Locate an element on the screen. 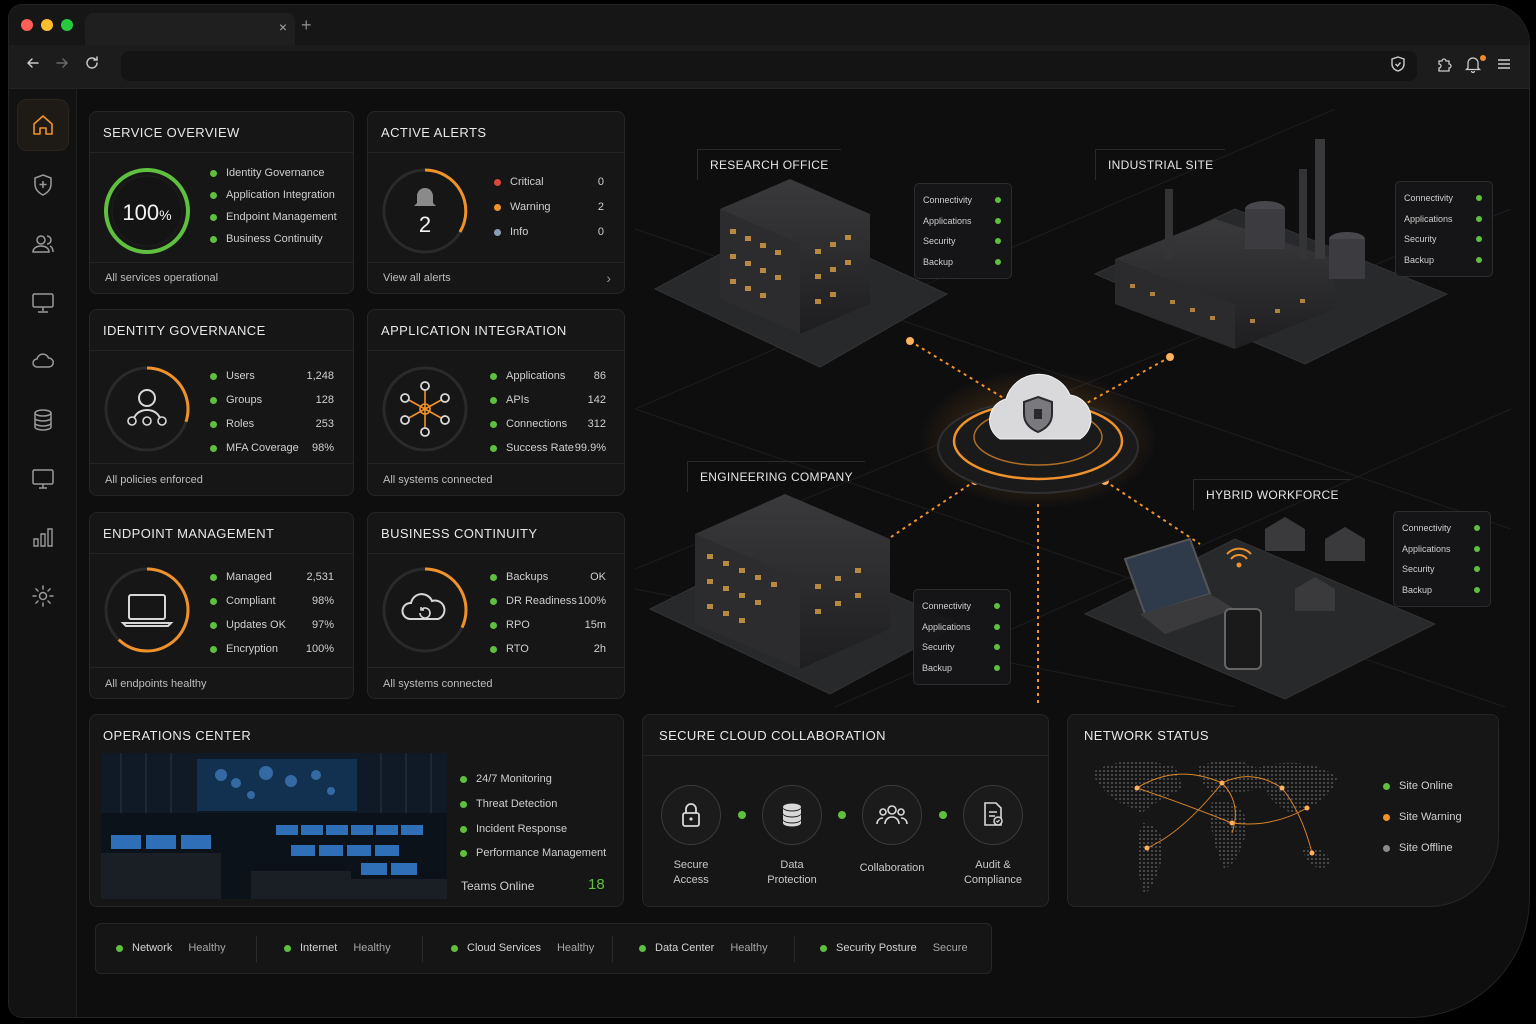 The width and height of the screenshot is (1536, 1024). sidebar-item-settings is located at coordinates (43, 596).